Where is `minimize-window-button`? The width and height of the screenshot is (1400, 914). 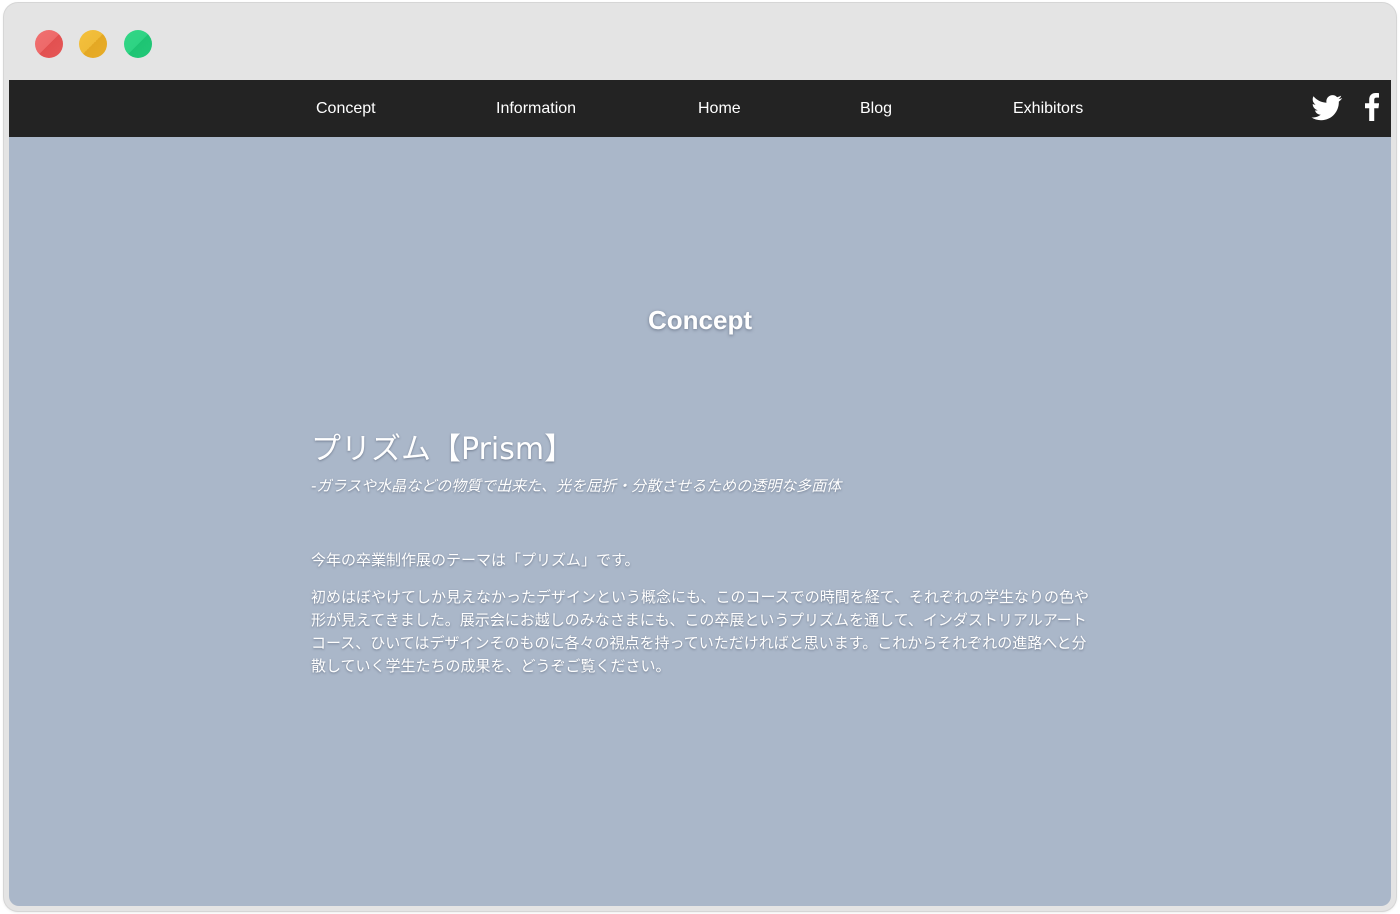
minimize-window-button is located at coordinates (93, 44).